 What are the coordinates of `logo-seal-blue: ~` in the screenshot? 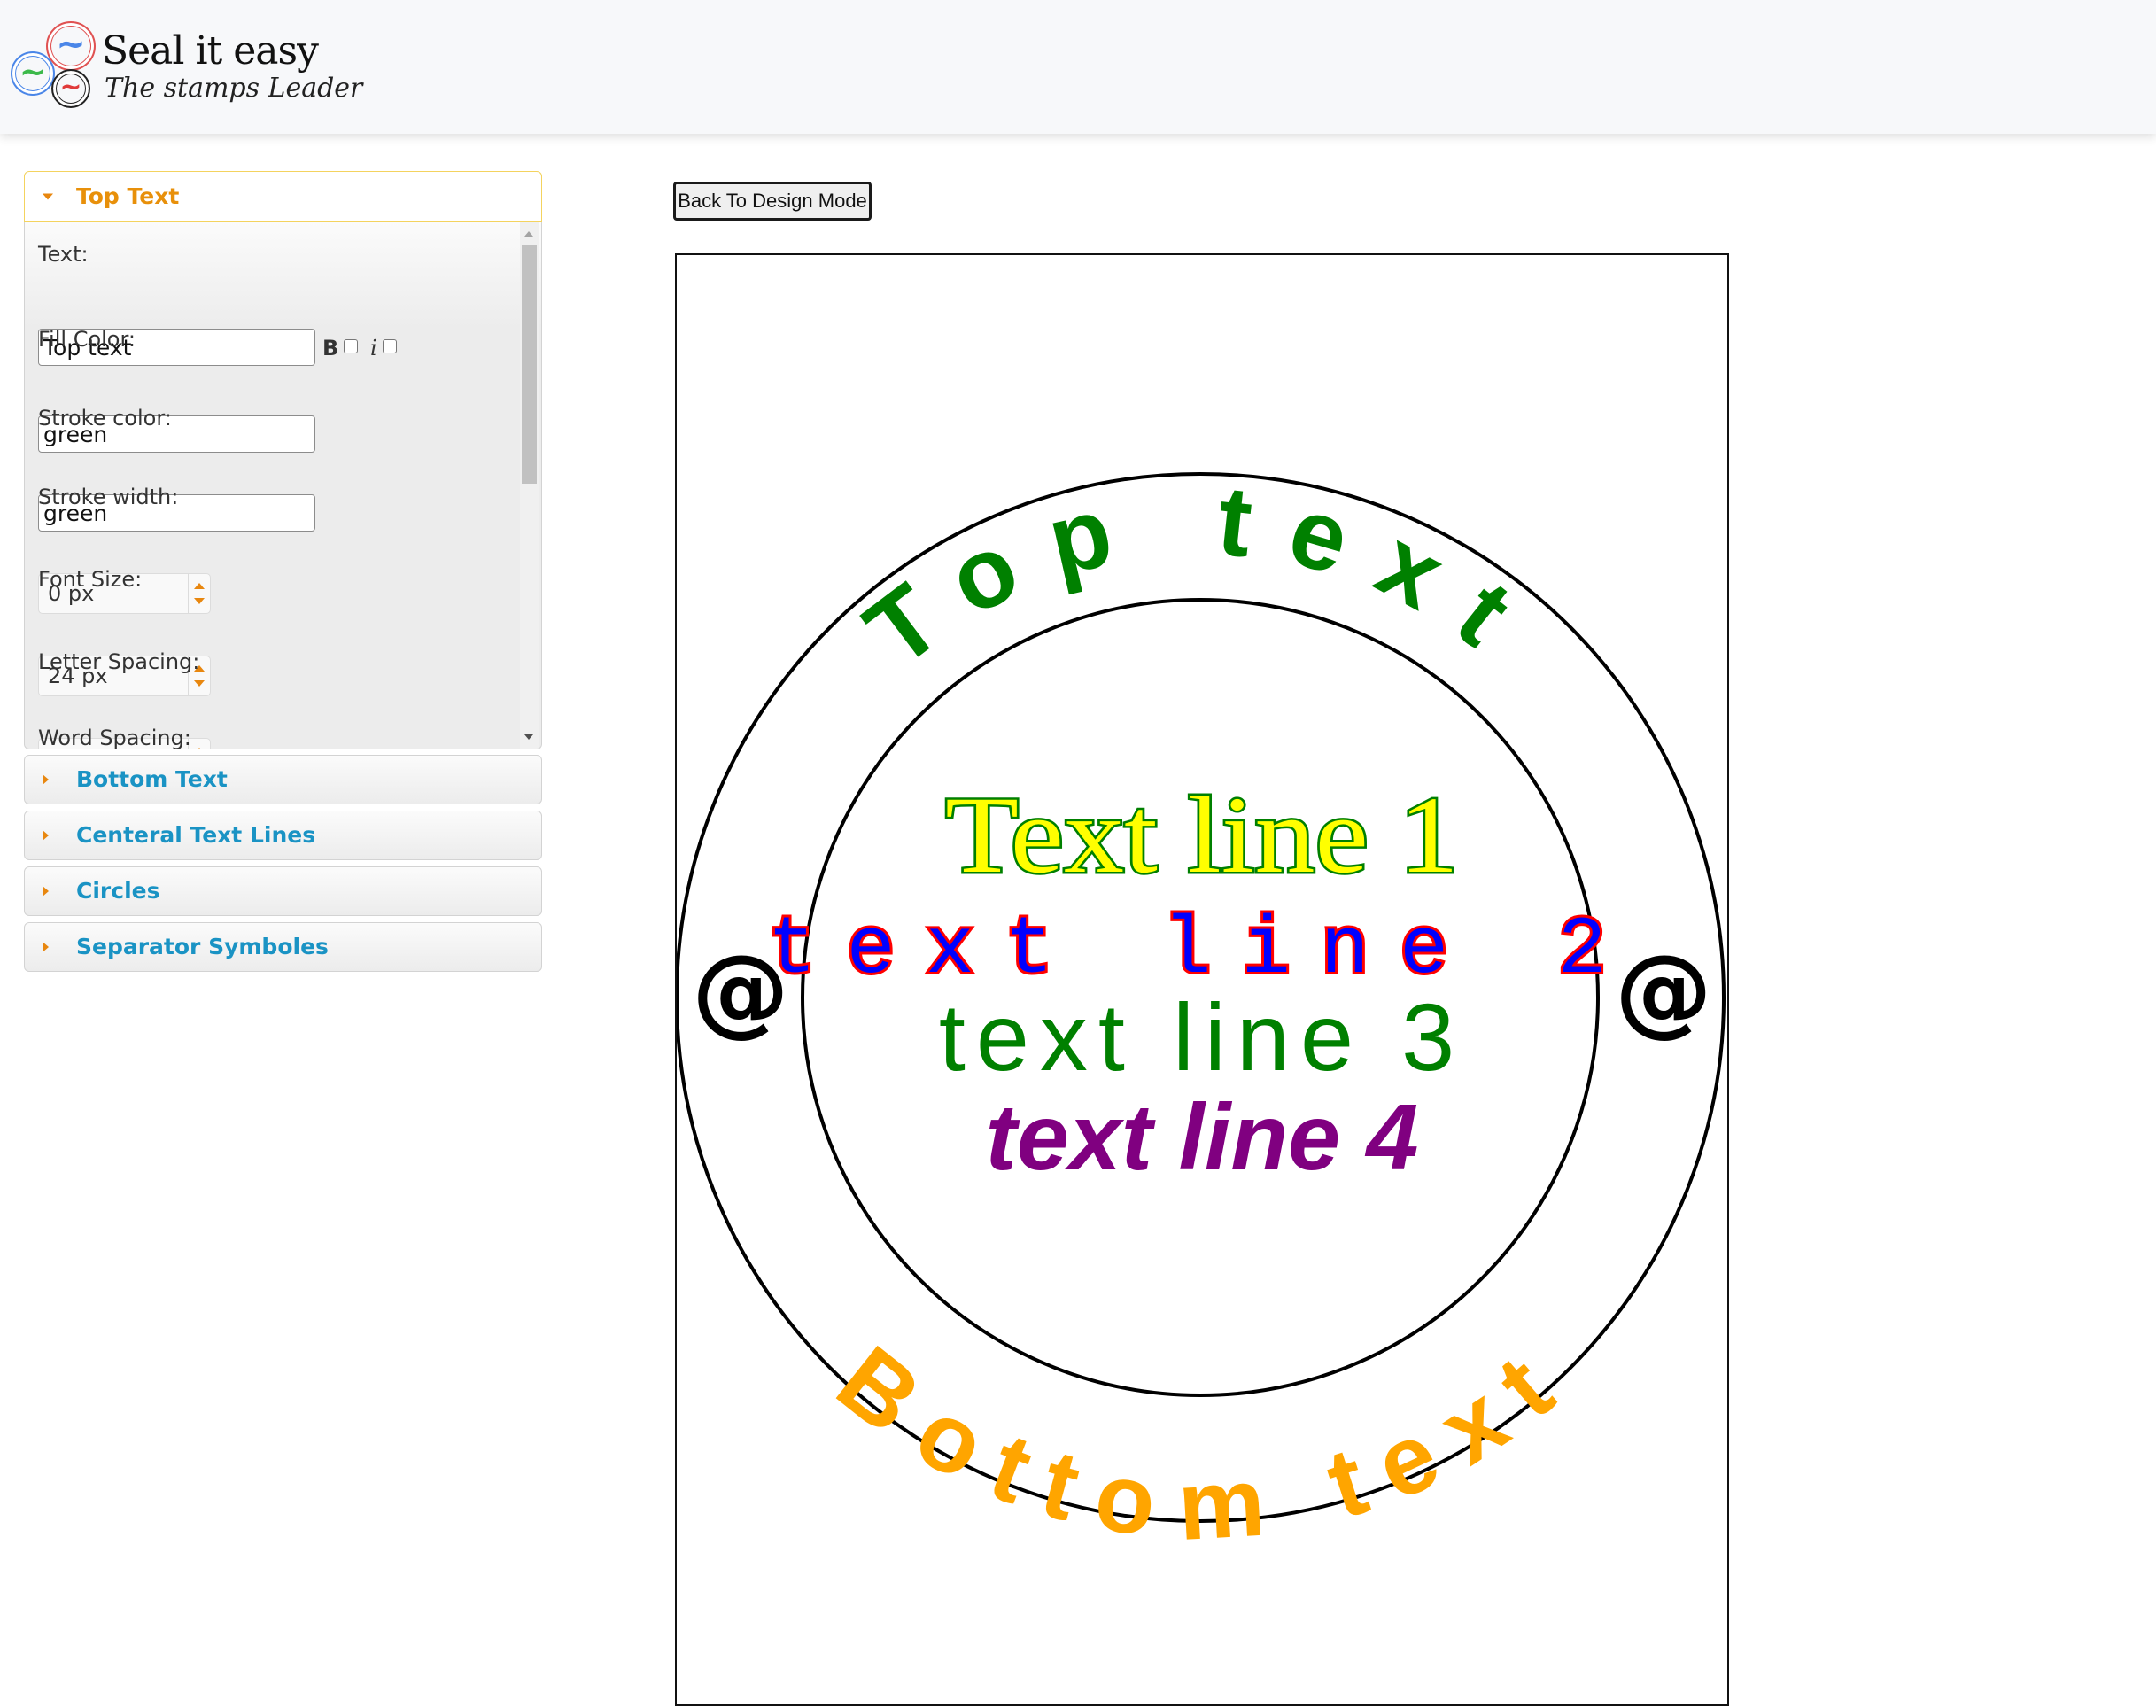 It's located at (33, 73).